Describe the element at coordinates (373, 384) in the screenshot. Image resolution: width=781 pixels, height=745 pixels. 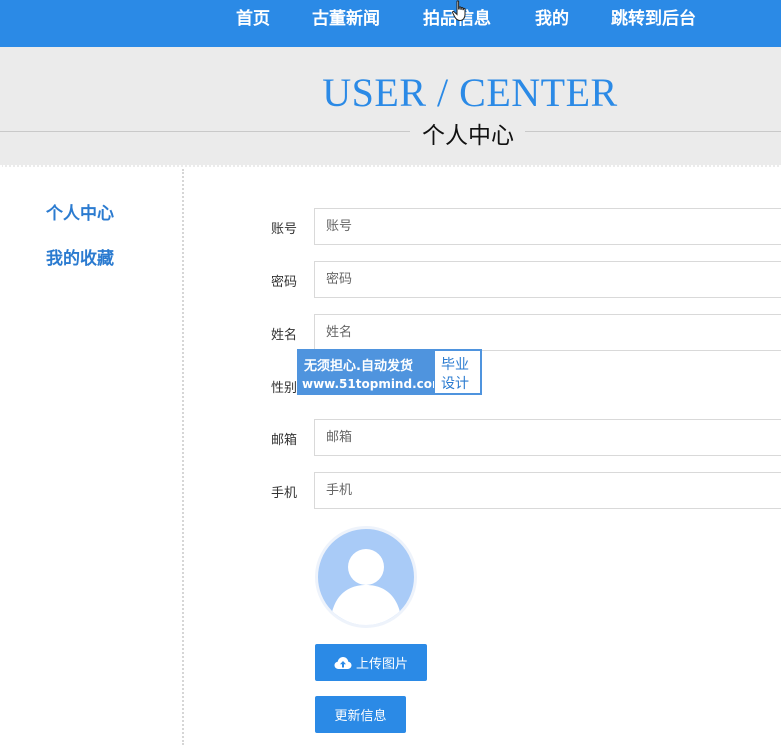
I see `watermark-url: www.51topmind.com` at that location.